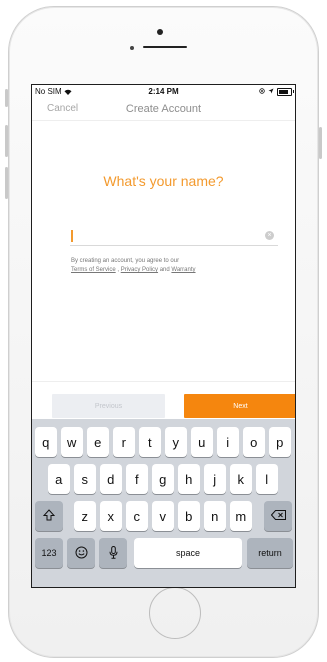 This screenshot has width=327, height=662. What do you see at coordinates (139, 270) in the screenshot?
I see `privacy-policy-link: Privacy Policy` at bounding box center [139, 270].